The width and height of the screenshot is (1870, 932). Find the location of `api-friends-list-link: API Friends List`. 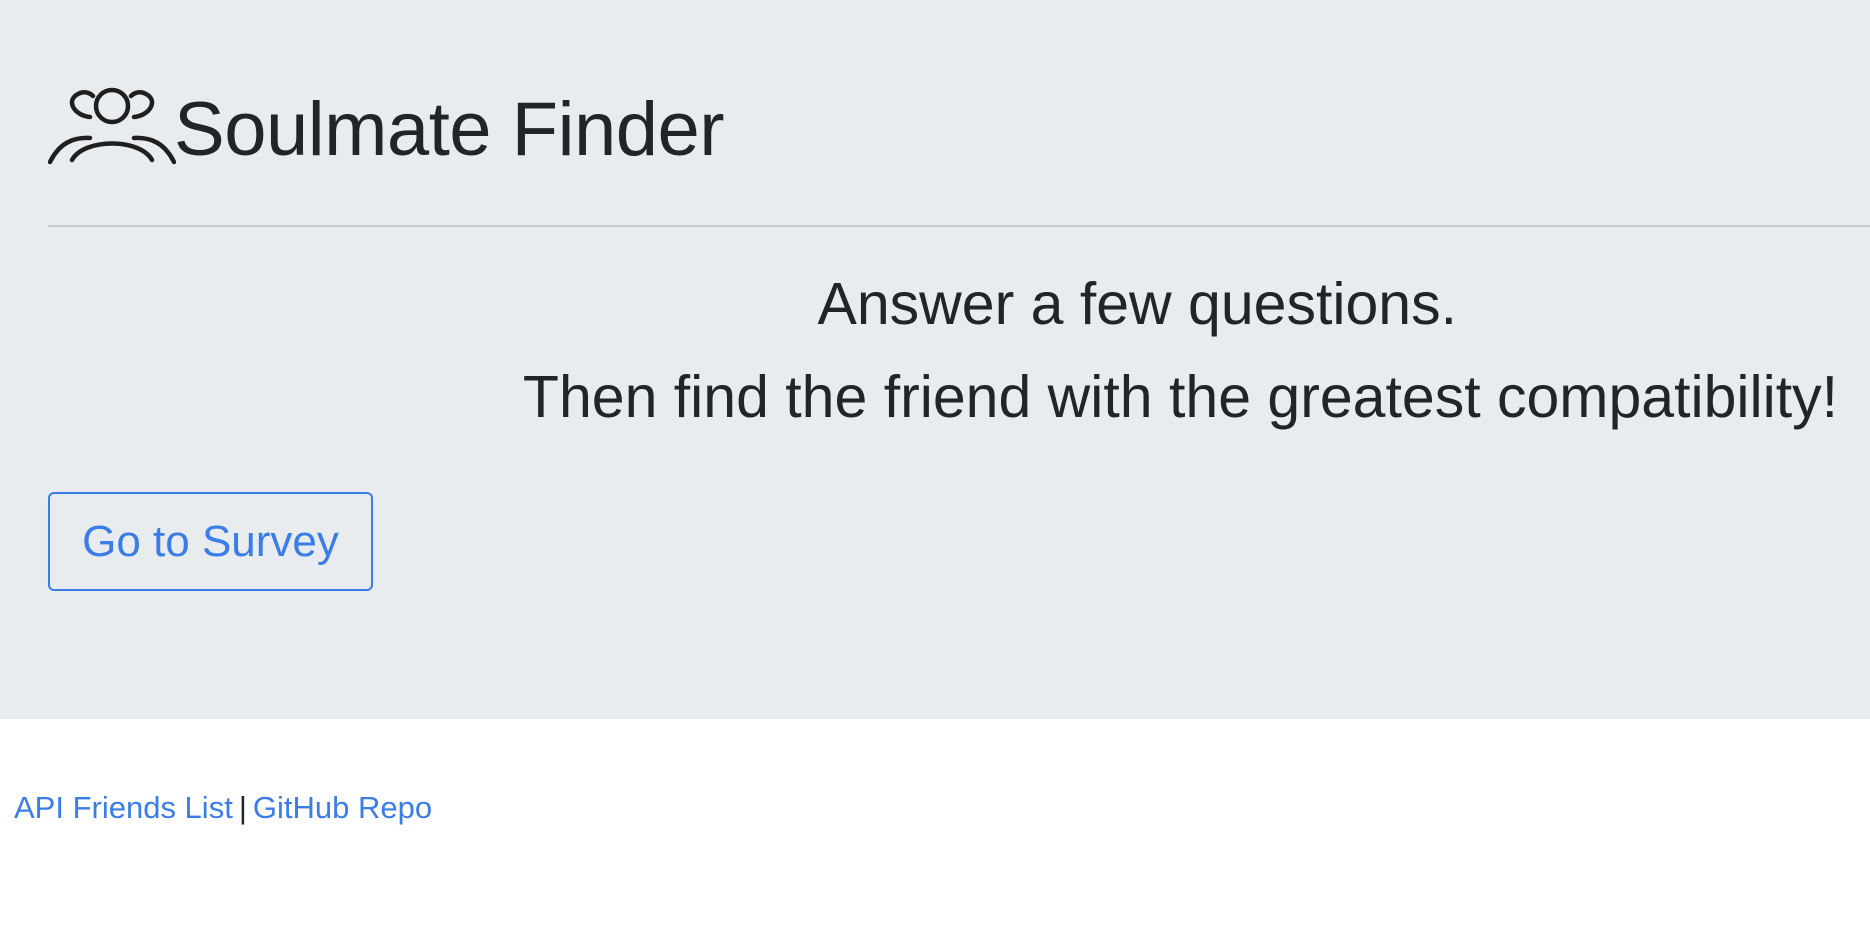

api-friends-list-link: API Friends List is located at coordinates (123, 807).